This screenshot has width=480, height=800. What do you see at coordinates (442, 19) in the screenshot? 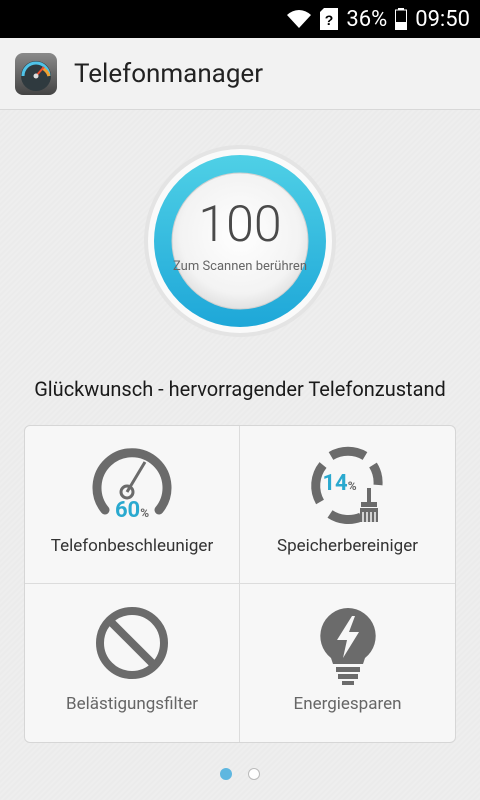
I see `clock: 09:50` at bounding box center [442, 19].